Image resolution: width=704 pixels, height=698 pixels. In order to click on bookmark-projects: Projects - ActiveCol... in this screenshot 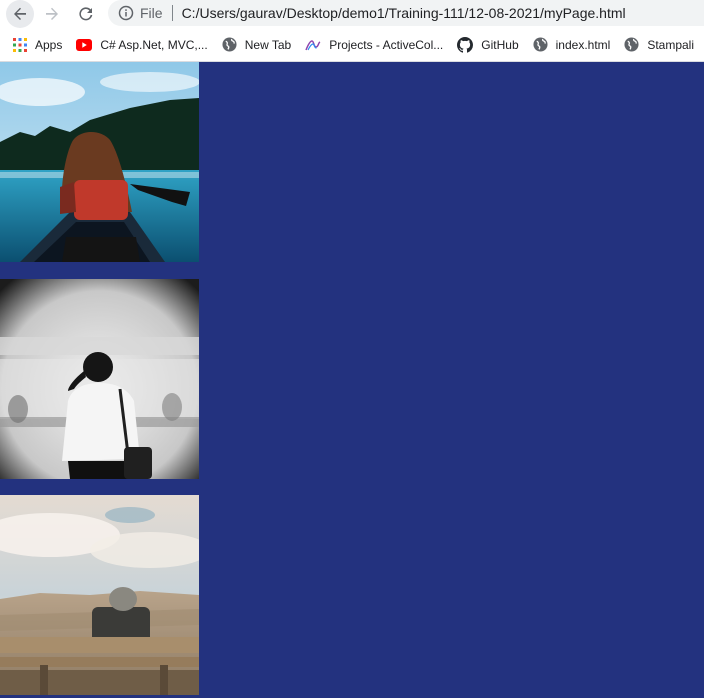, I will do `click(374, 45)`.